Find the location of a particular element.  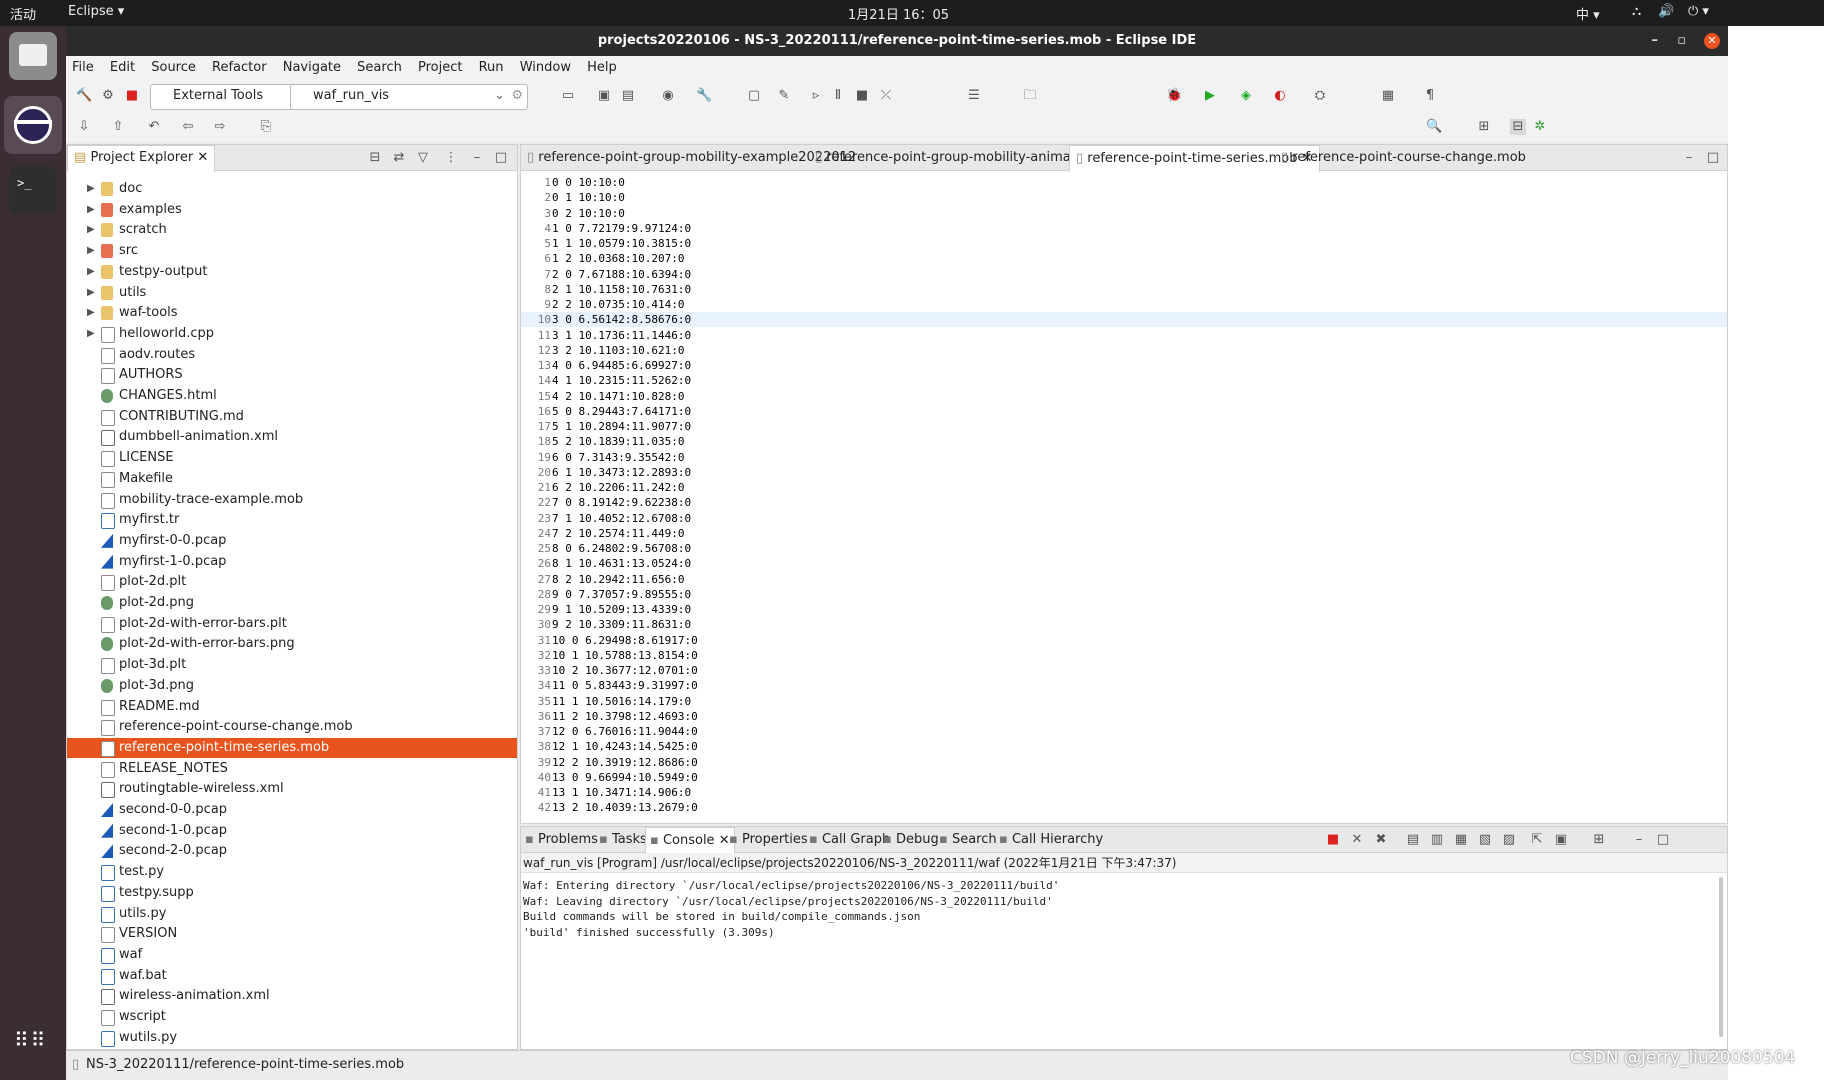

editor-tab: ▯ reference-point-course-change.mob is located at coordinates (1403, 158).